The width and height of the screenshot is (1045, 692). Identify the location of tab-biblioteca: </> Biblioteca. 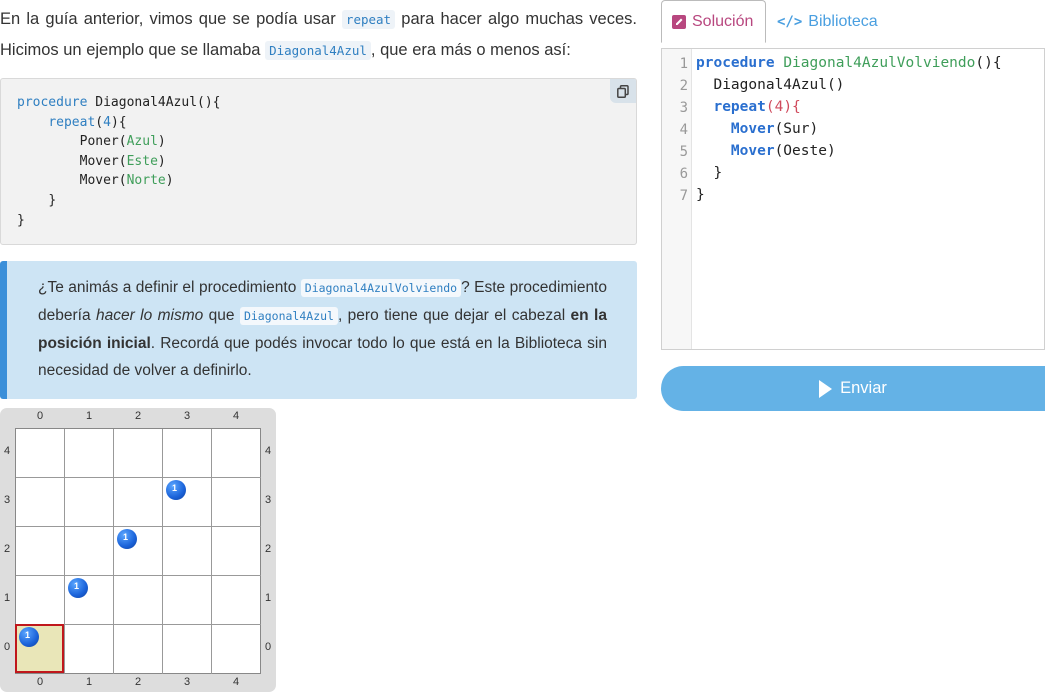
(827, 21).